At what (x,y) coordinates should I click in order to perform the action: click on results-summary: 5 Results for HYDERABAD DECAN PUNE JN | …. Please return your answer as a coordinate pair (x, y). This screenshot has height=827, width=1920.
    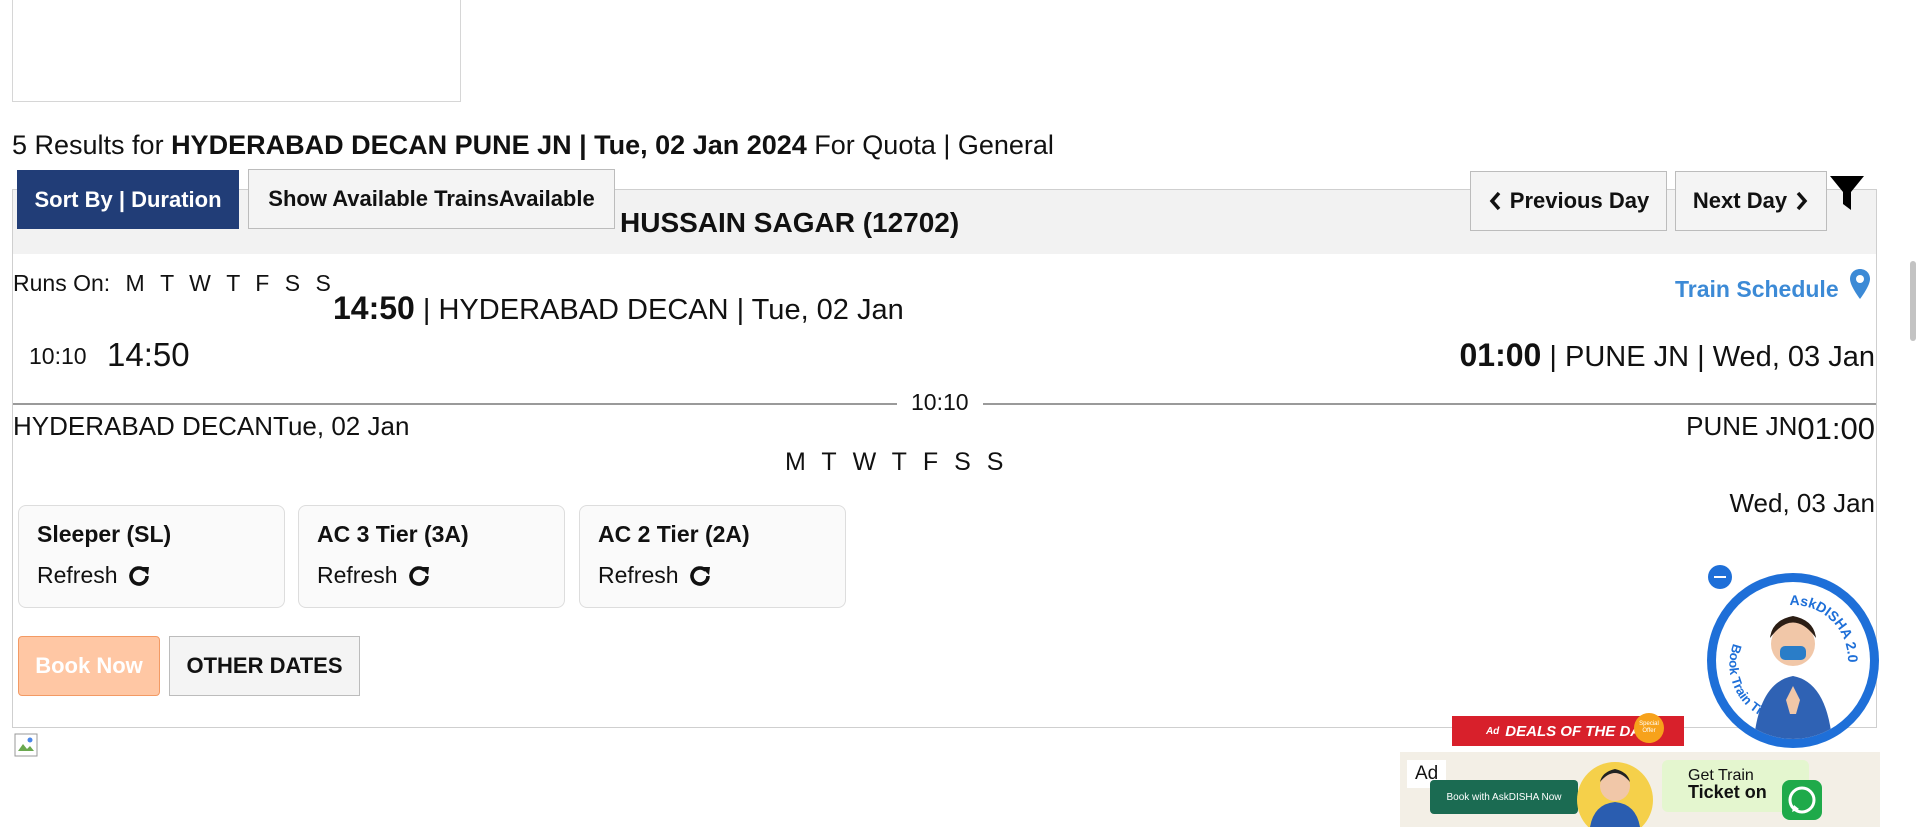
    Looking at the image, I should click on (533, 145).